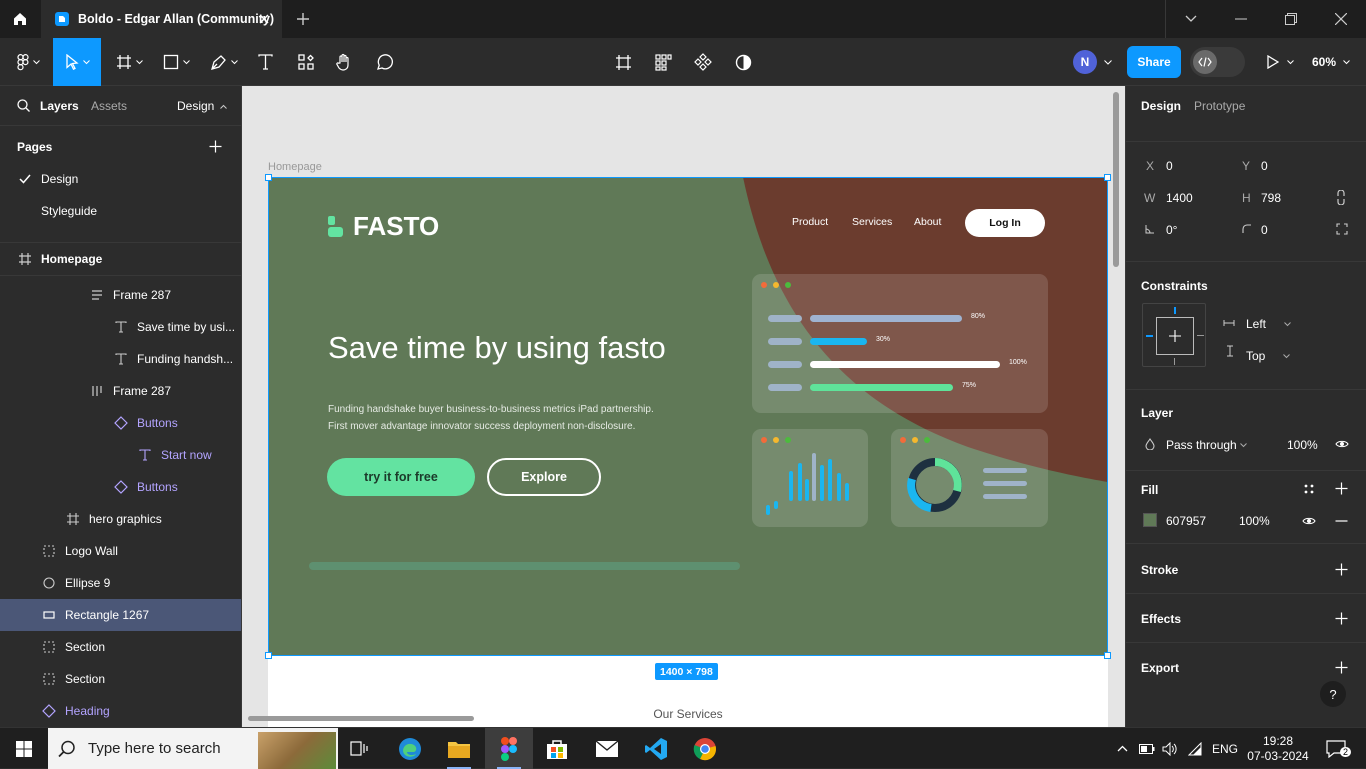 This screenshot has height=769, width=1366. Describe the element at coordinates (927, 222) in the screenshot. I see `nav-about: About` at that location.